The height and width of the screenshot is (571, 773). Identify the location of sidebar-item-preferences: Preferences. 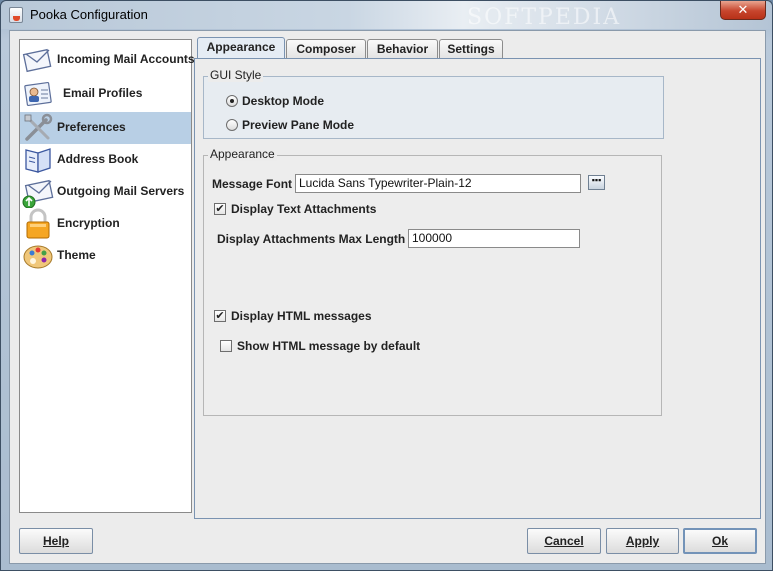
(105, 128).